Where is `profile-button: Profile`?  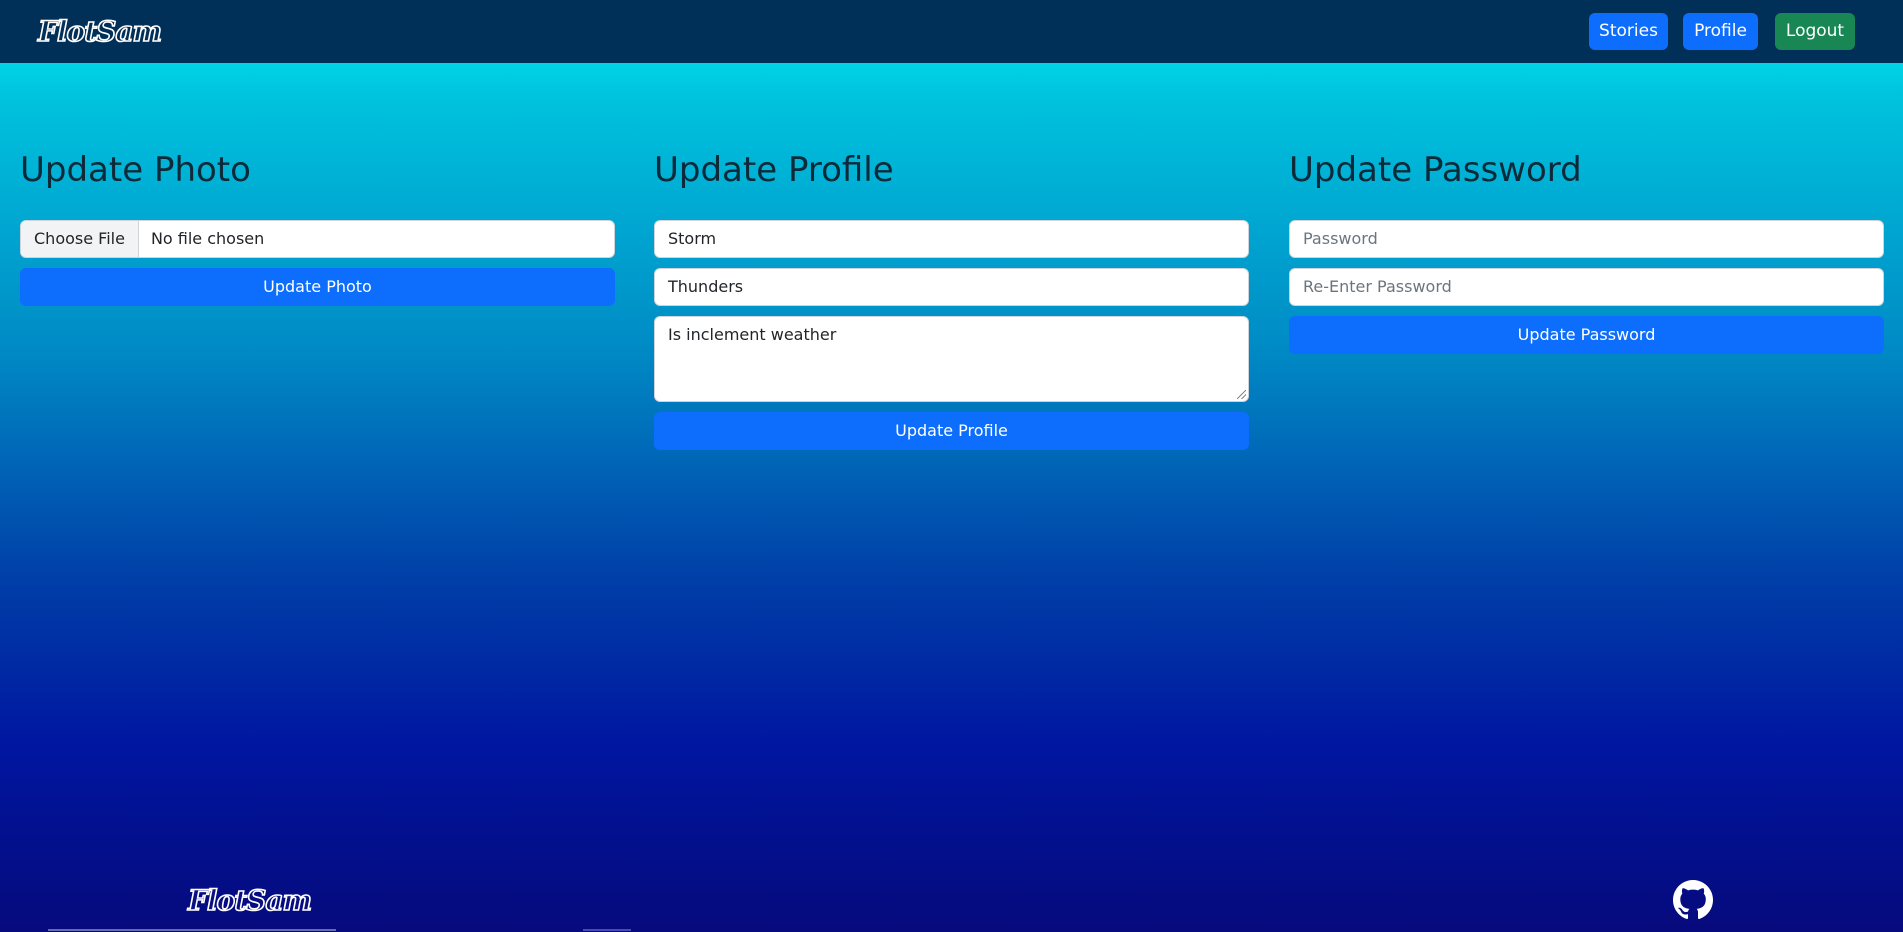
profile-button: Profile is located at coordinates (1720, 31).